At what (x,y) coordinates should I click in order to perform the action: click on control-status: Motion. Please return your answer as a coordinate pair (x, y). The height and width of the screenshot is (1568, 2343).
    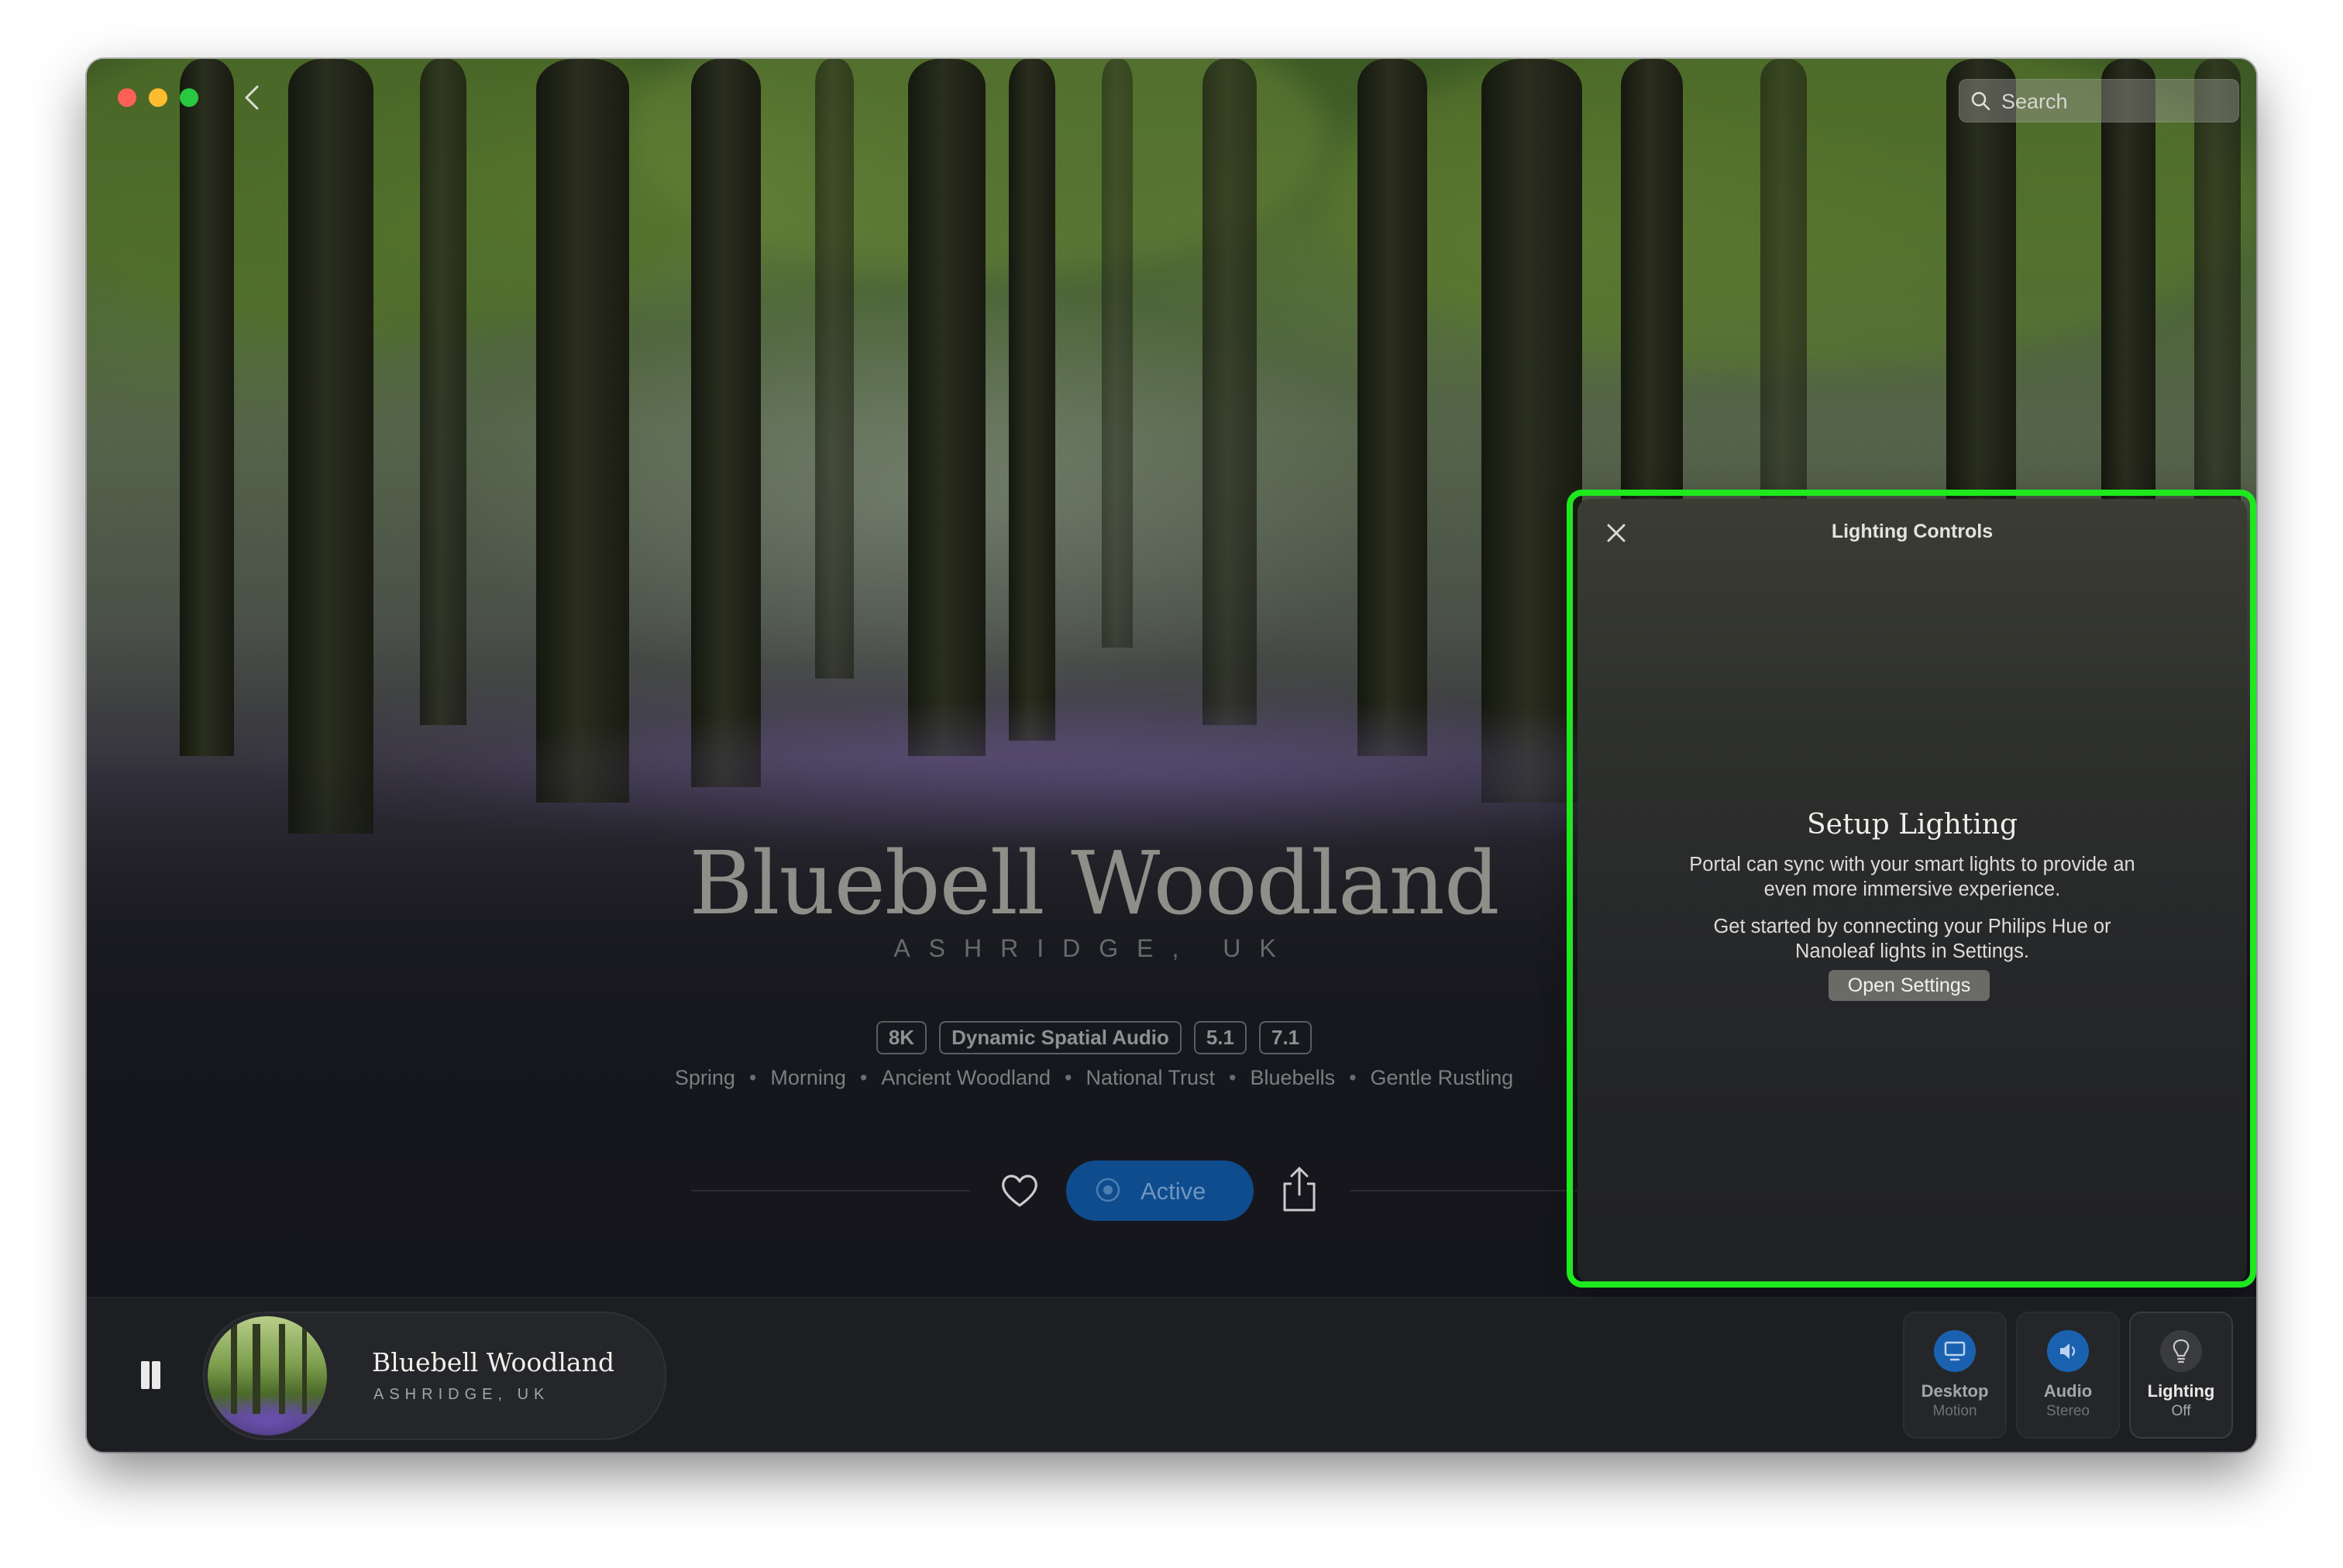
    Looking at the image, I should click on (1954, 1411).